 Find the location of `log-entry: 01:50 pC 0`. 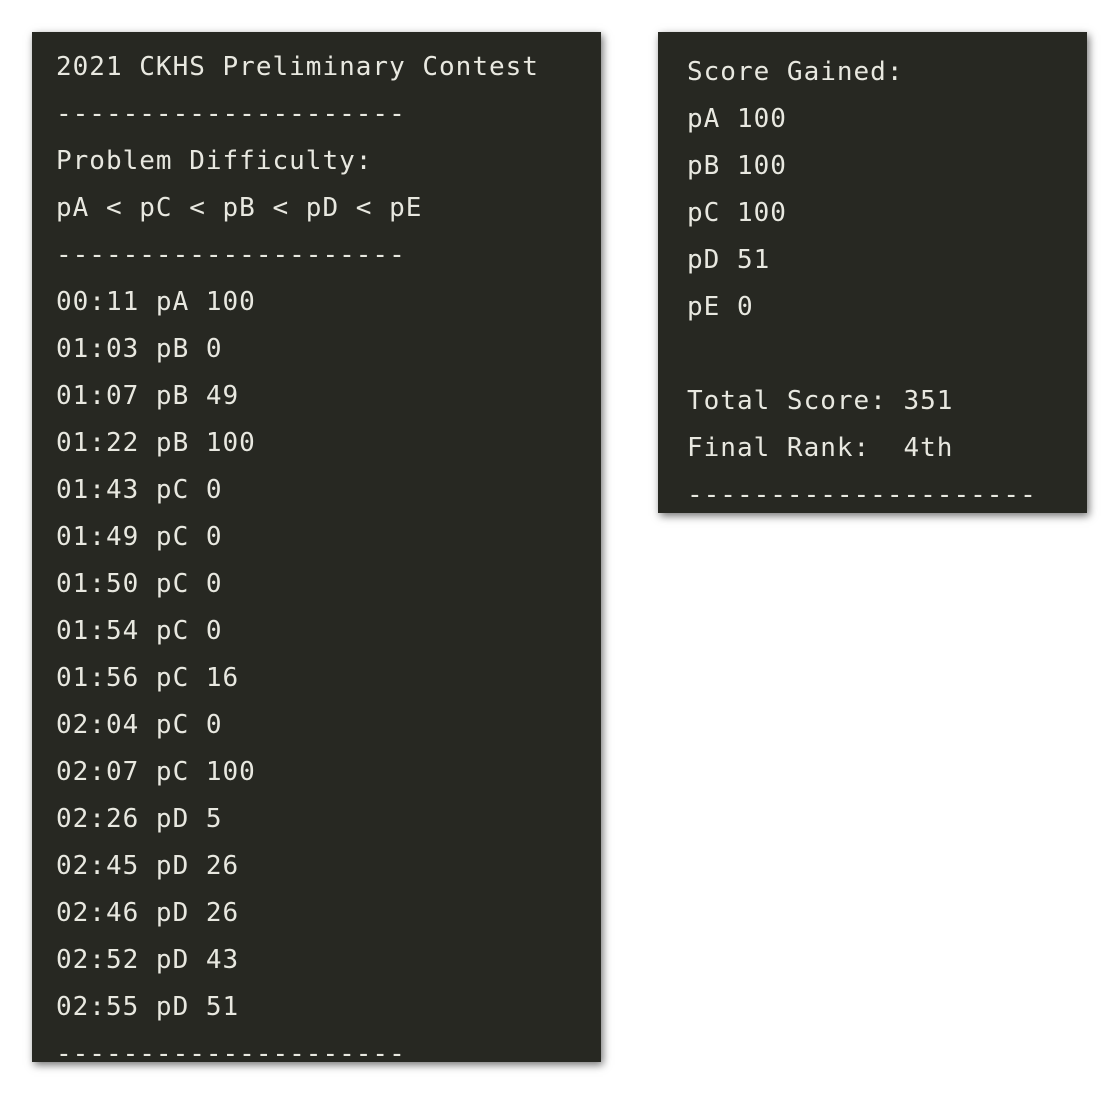

log-entry: 01:50 pC 0 is located at coordinates (139, 584).